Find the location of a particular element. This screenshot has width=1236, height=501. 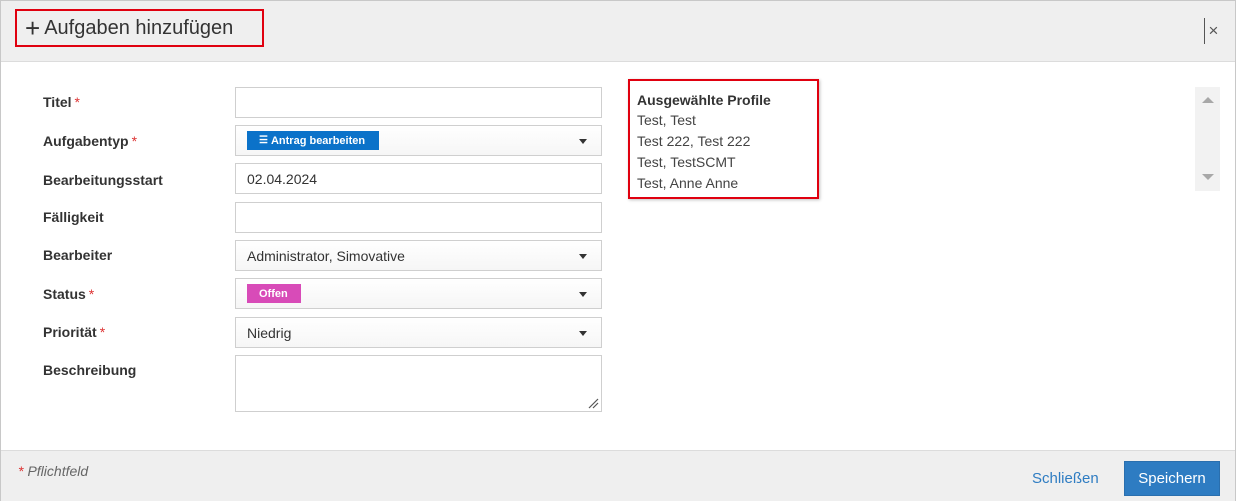

bearbeitungsstart-value: 02.04.2024 is located at coordinates (282, 178).